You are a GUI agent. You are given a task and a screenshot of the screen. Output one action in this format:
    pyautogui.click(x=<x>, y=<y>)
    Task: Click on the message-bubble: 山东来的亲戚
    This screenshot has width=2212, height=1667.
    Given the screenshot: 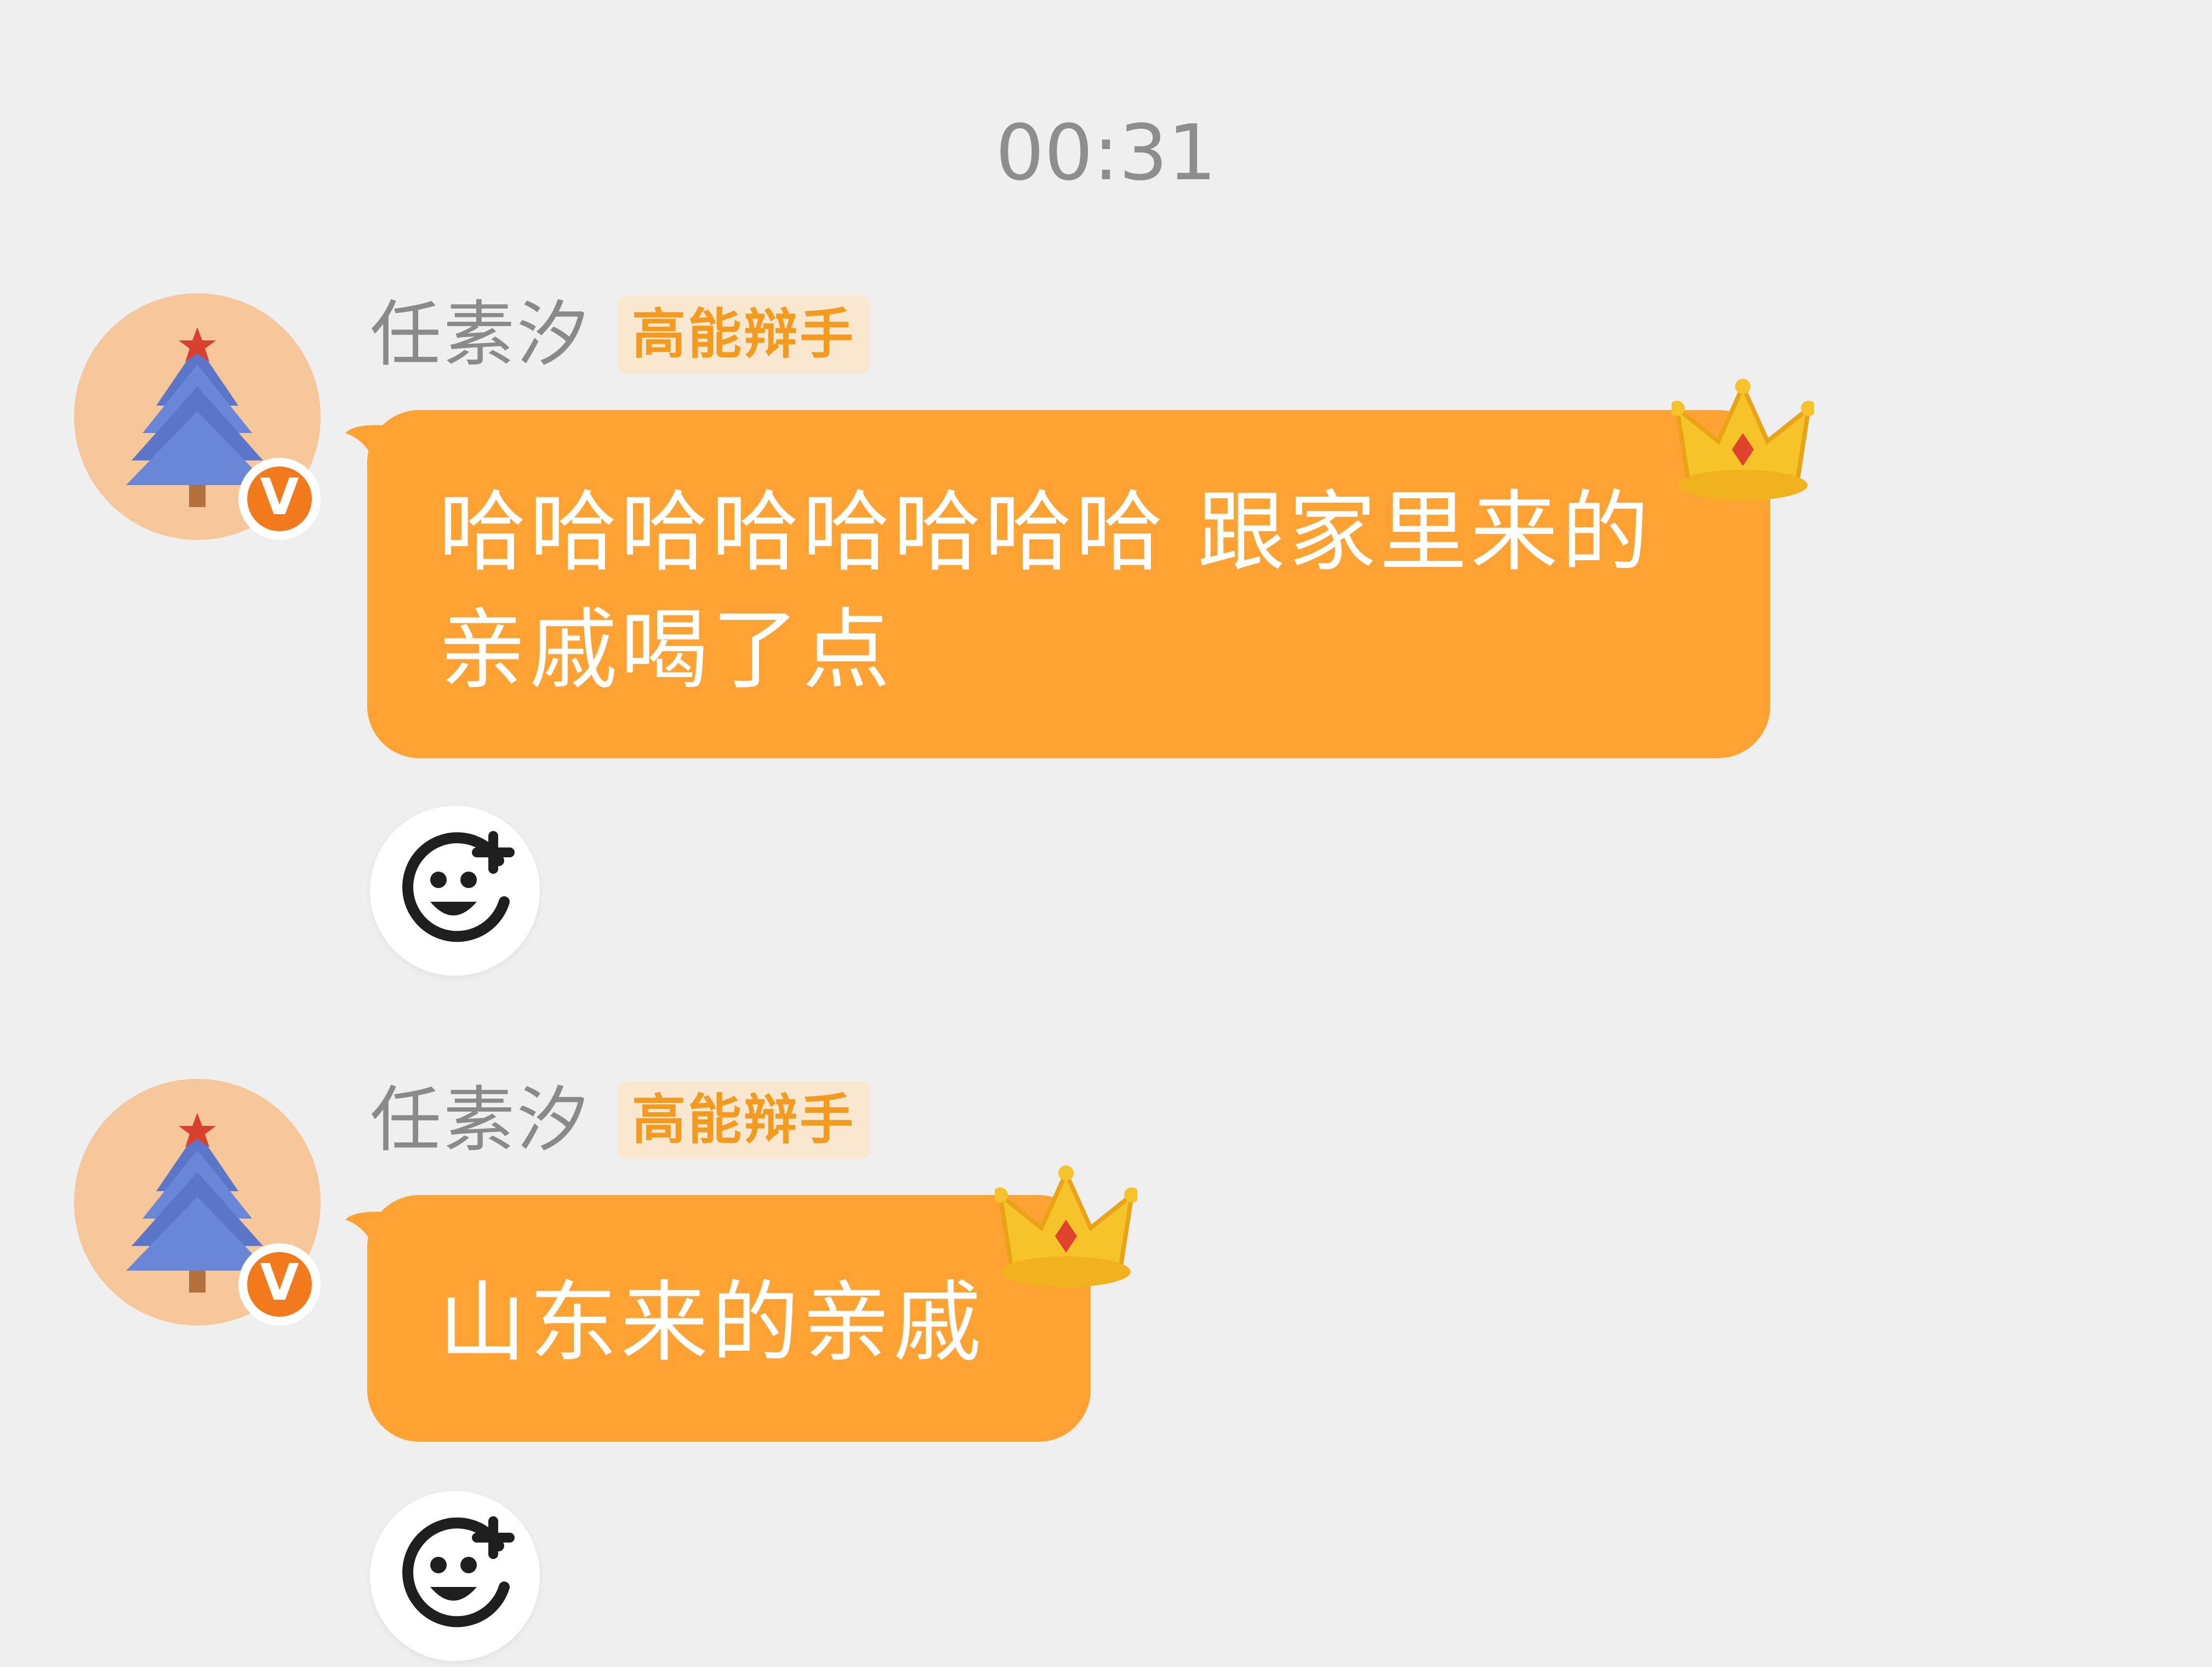 What is the action you would take?
    pyautogui.click(x=729, y=1318)
    